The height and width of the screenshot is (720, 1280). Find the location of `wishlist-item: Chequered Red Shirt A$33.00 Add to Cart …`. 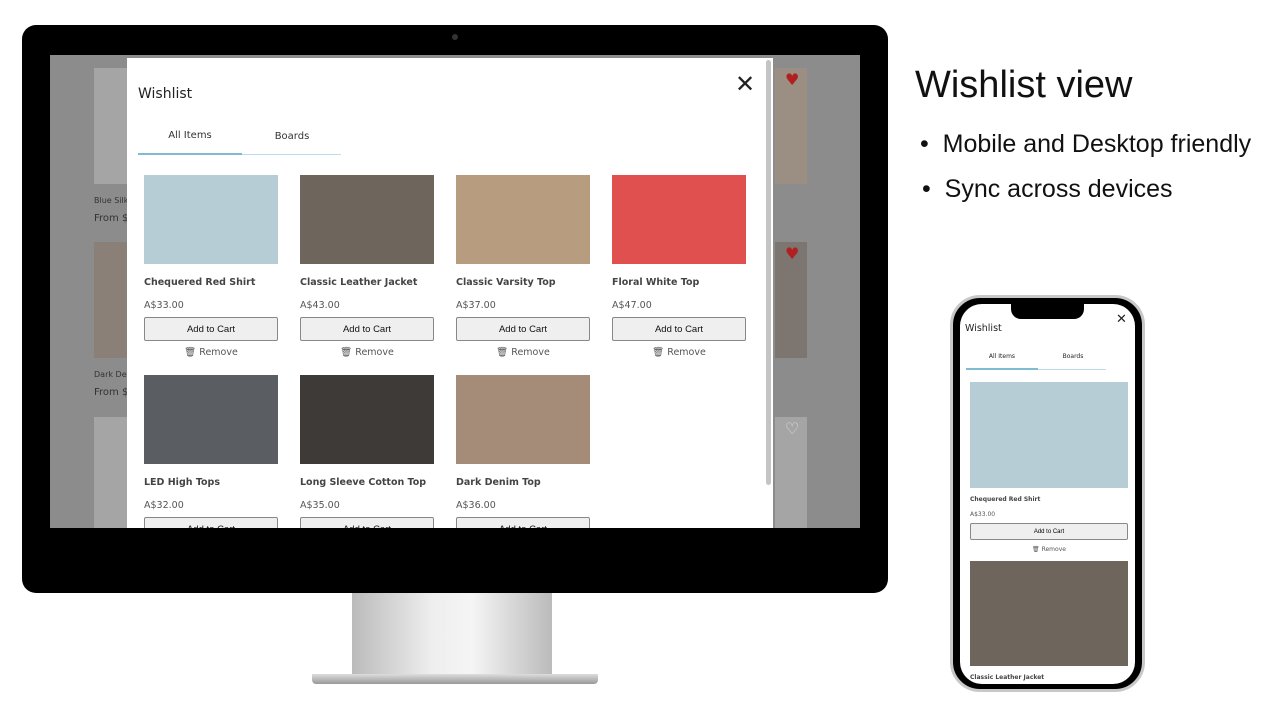

wishlist-item: Chequered Red Shirt A$33.00 Add to Cart … is located at coordinates (211, 266).